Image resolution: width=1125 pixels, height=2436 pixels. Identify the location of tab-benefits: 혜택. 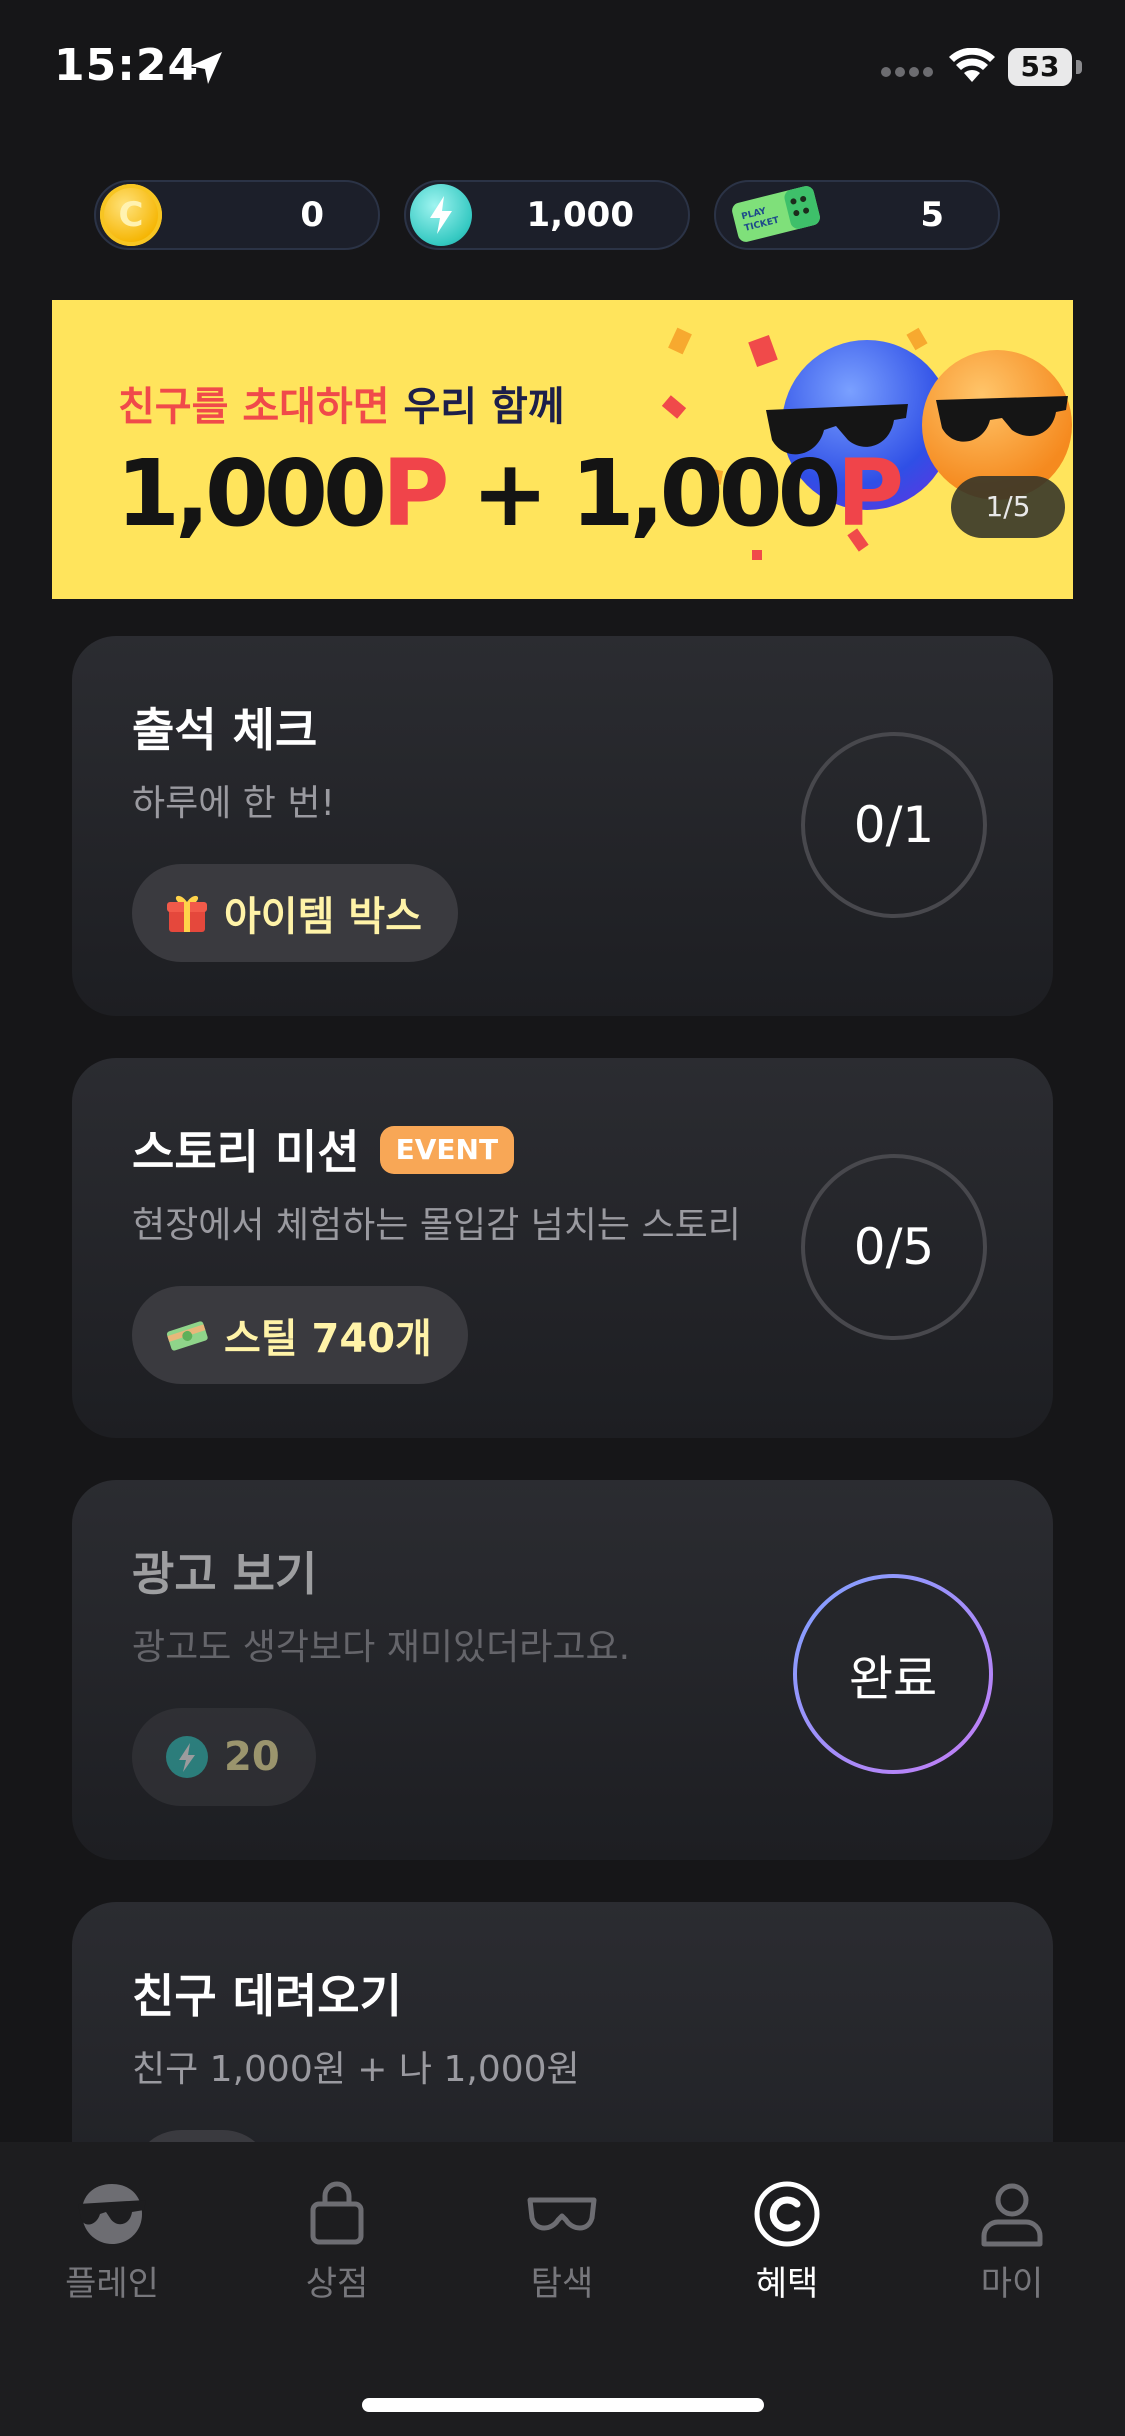
(787, 2241).